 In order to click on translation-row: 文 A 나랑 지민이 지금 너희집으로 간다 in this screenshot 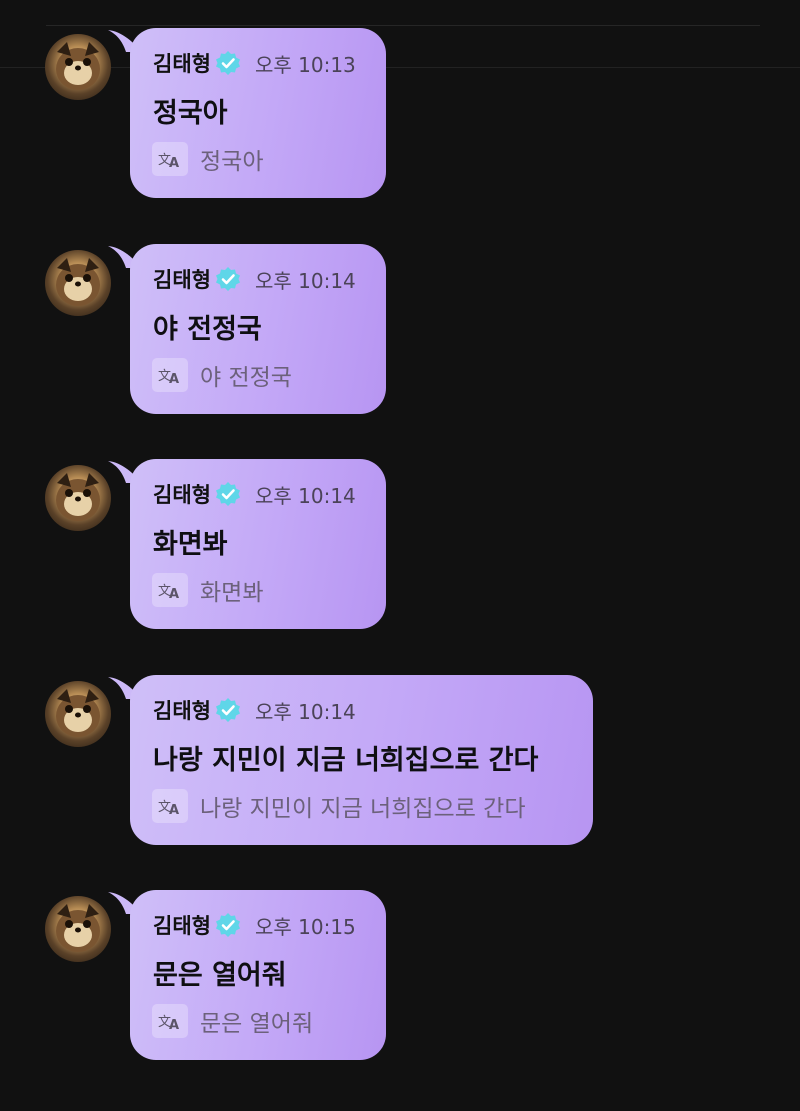, I will do `click(338, 806)`.